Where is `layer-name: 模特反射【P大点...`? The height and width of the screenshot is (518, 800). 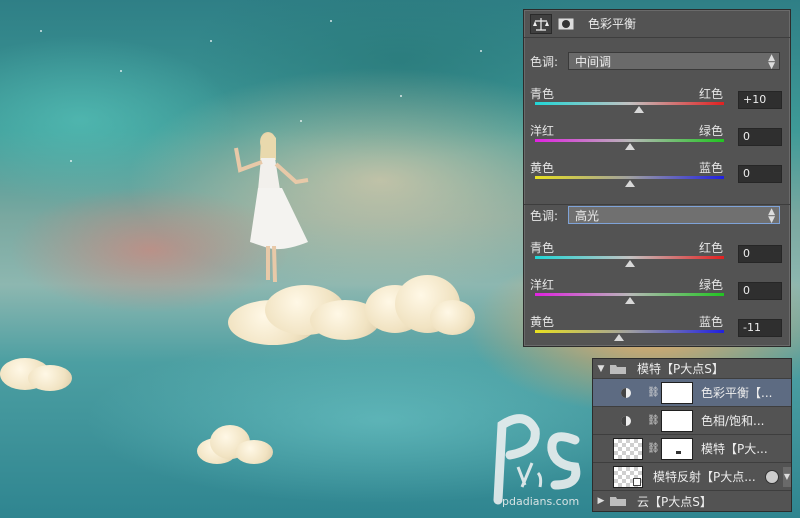 layer-name: 模特反射【P大点... is located at coordinates (704, 477).